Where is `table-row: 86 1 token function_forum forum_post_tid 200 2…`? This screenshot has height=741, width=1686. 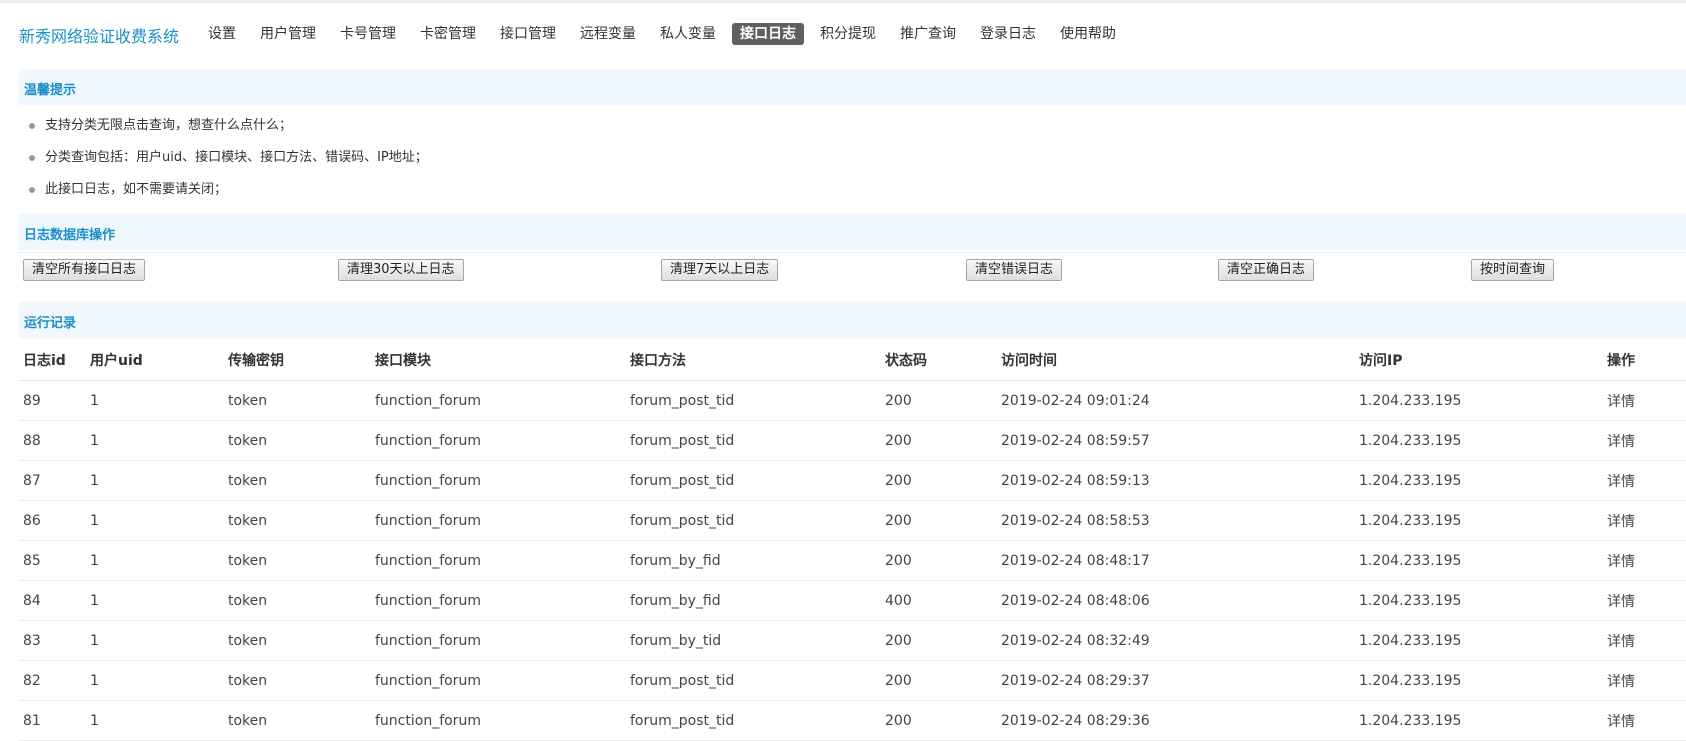 table-row: 86 1 token function_forum forum_post_tid 200 2… is located at coordinates (852, 520).